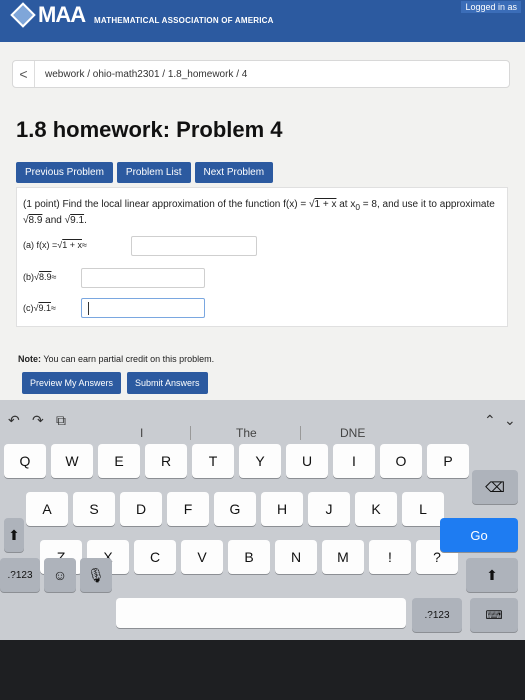  Describe the element at coordinates (44, 308) in the screenshot. I see `part-c-radicand: 9.1` at that location.